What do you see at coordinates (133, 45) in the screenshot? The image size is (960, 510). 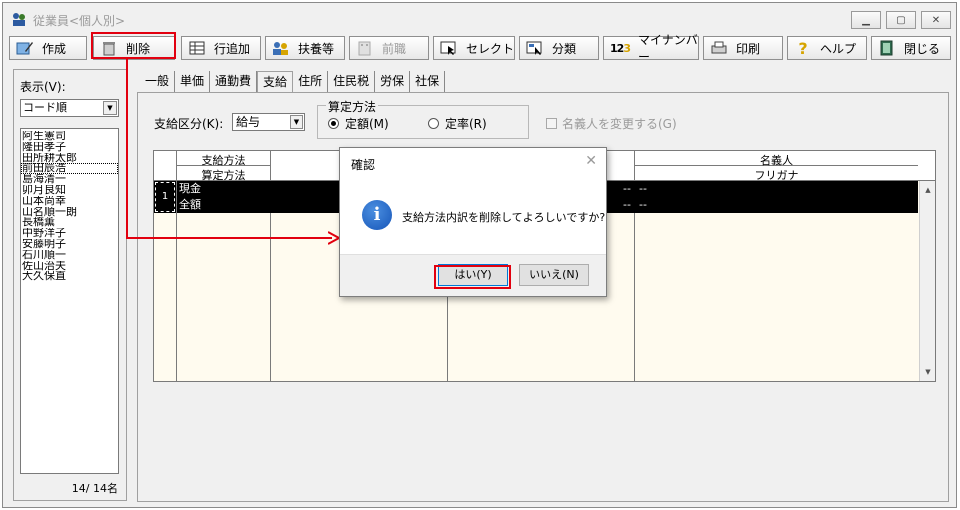 I see `delete-highlight-box` at bounding box center [133, 45].